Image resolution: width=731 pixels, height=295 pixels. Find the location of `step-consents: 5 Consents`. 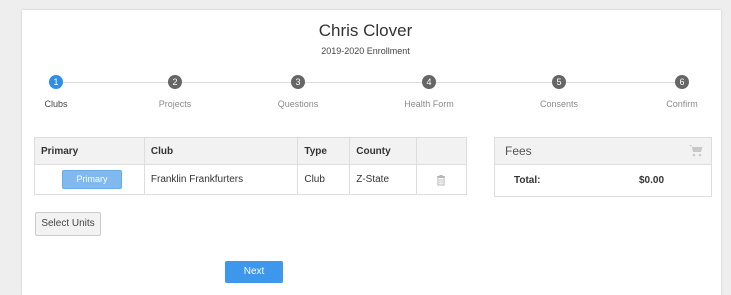

step-consents: 5 Consents is located at coordinates (559, 92).